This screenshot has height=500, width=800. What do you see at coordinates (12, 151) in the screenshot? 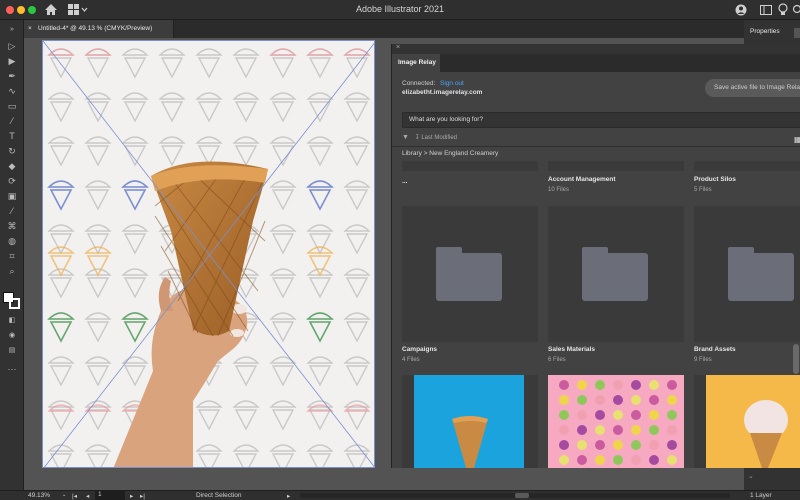
I see `rotate-tool-icon: ↻` at bounding box center [12, 151].